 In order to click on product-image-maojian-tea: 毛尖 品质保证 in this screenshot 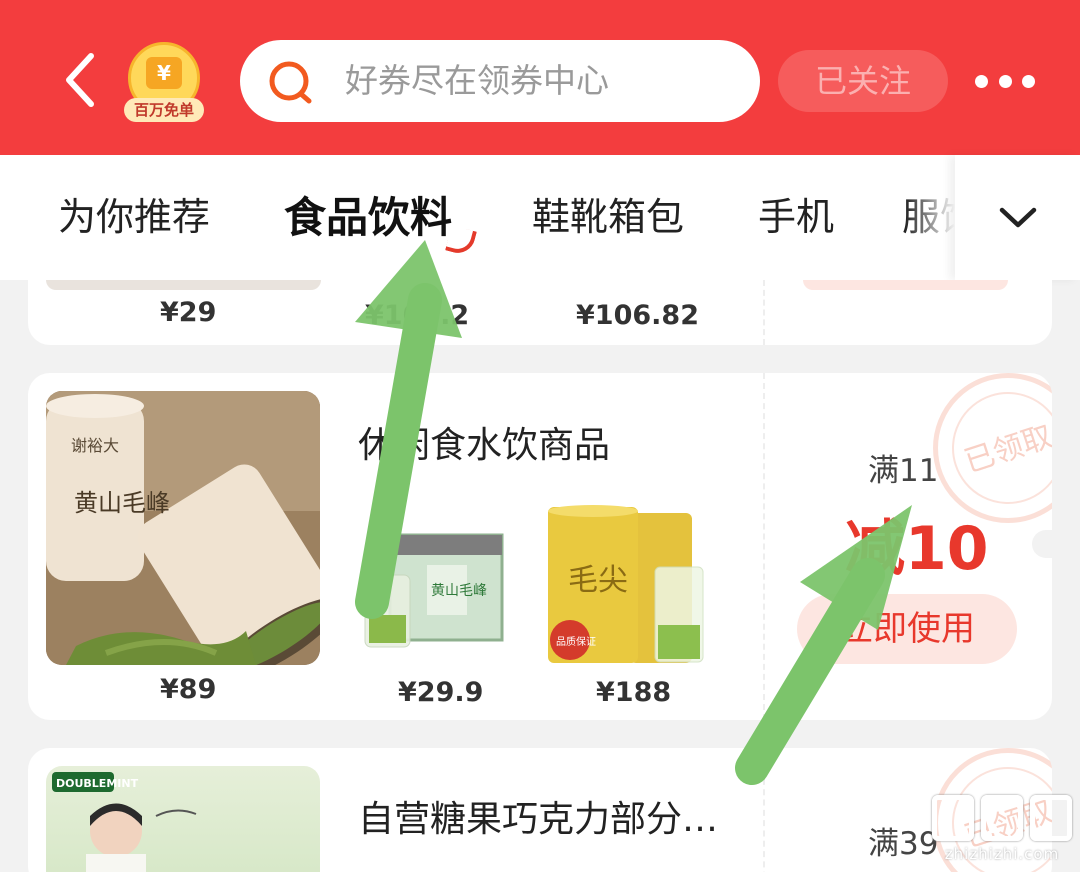, I will do `click(625, 585)`.